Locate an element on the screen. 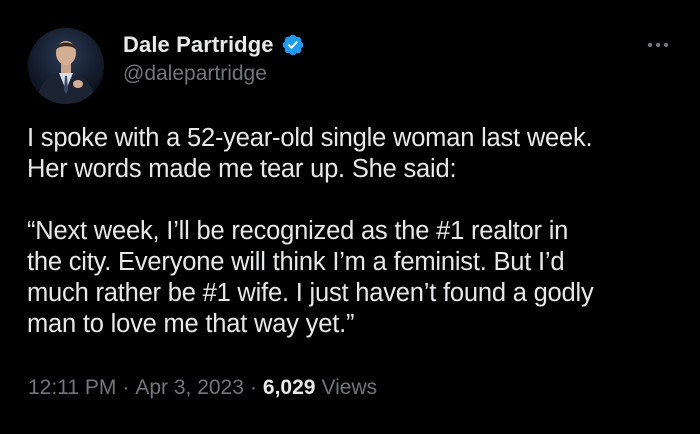 Image resolution: width=700 pixels, height=434 pixels. display-name: Dale Partridge is located at coordinates (198, 45).